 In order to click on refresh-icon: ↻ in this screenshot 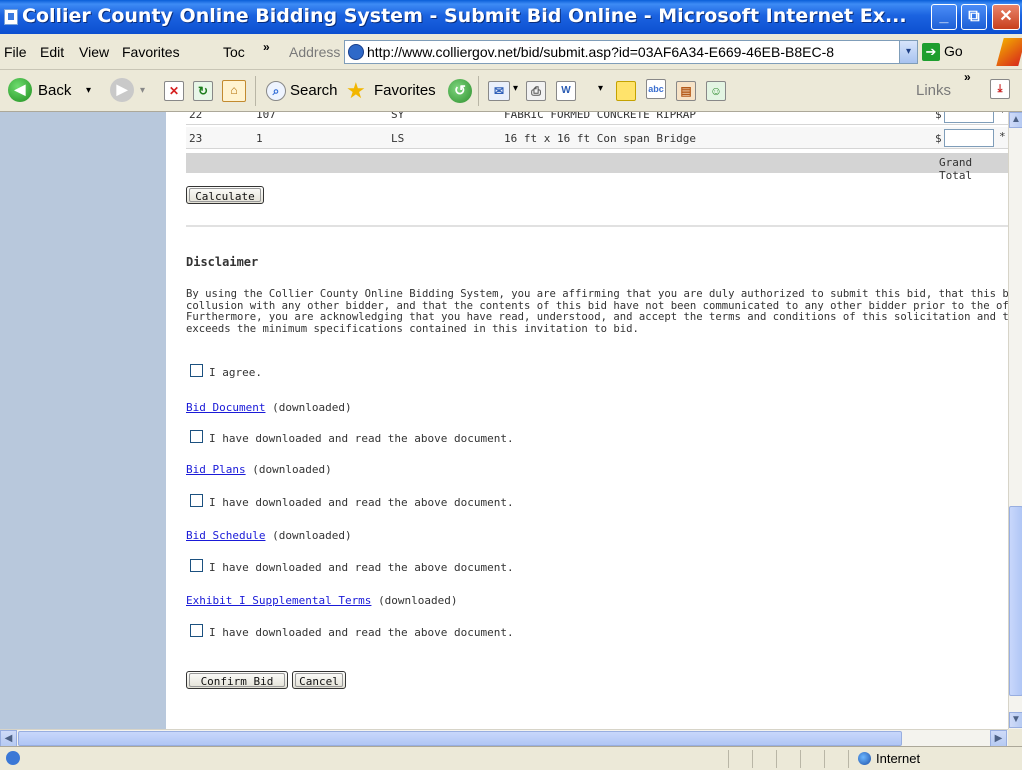, I will do `click(203, 91)`.